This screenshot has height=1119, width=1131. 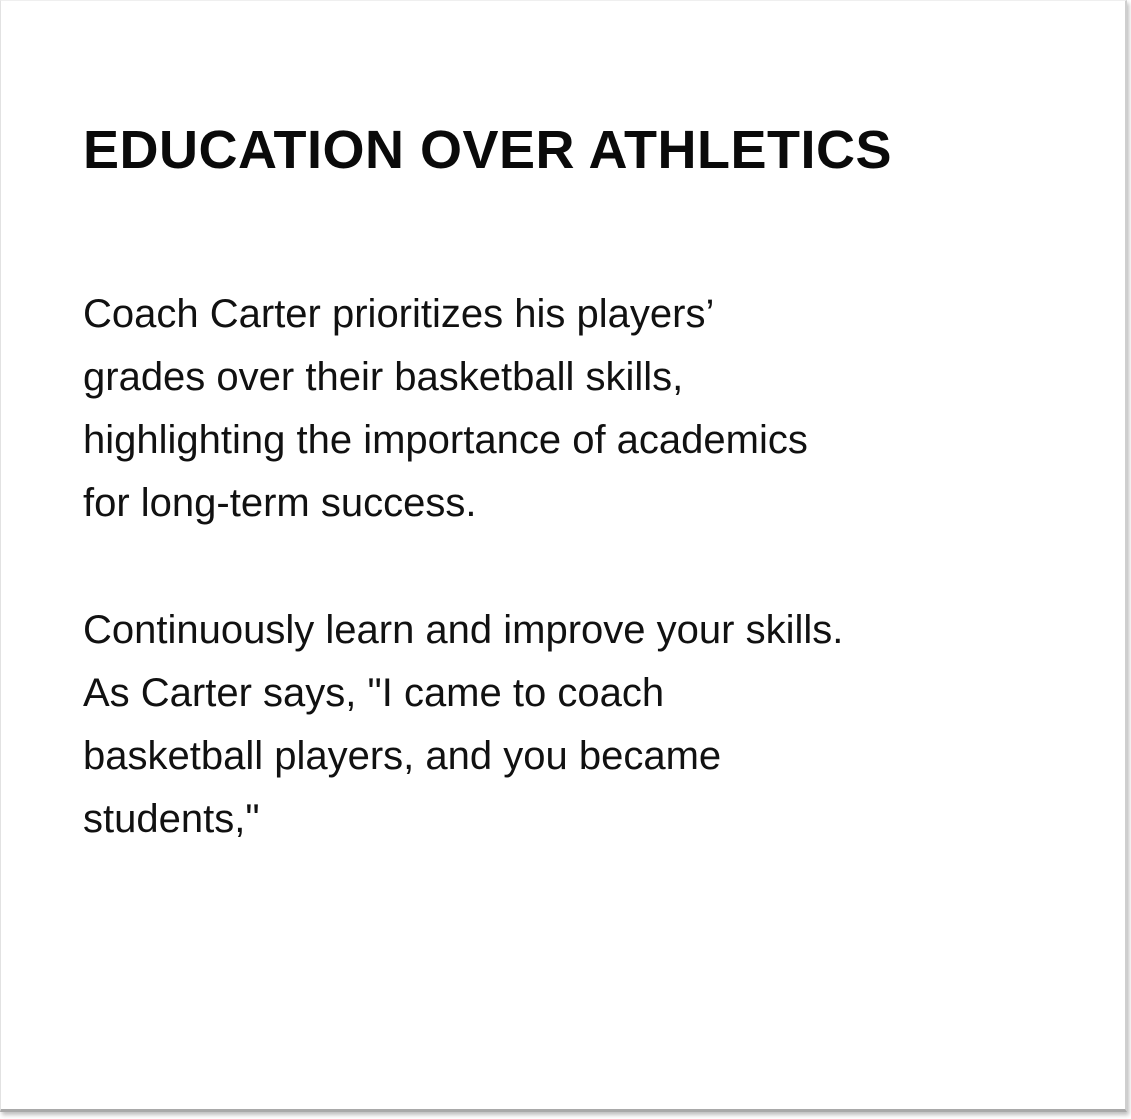 What do you see at coordinates (402, 756) in the screenshot?
I see `paragraph-line: basketball players, and you became` at bounding box center [402, 756].